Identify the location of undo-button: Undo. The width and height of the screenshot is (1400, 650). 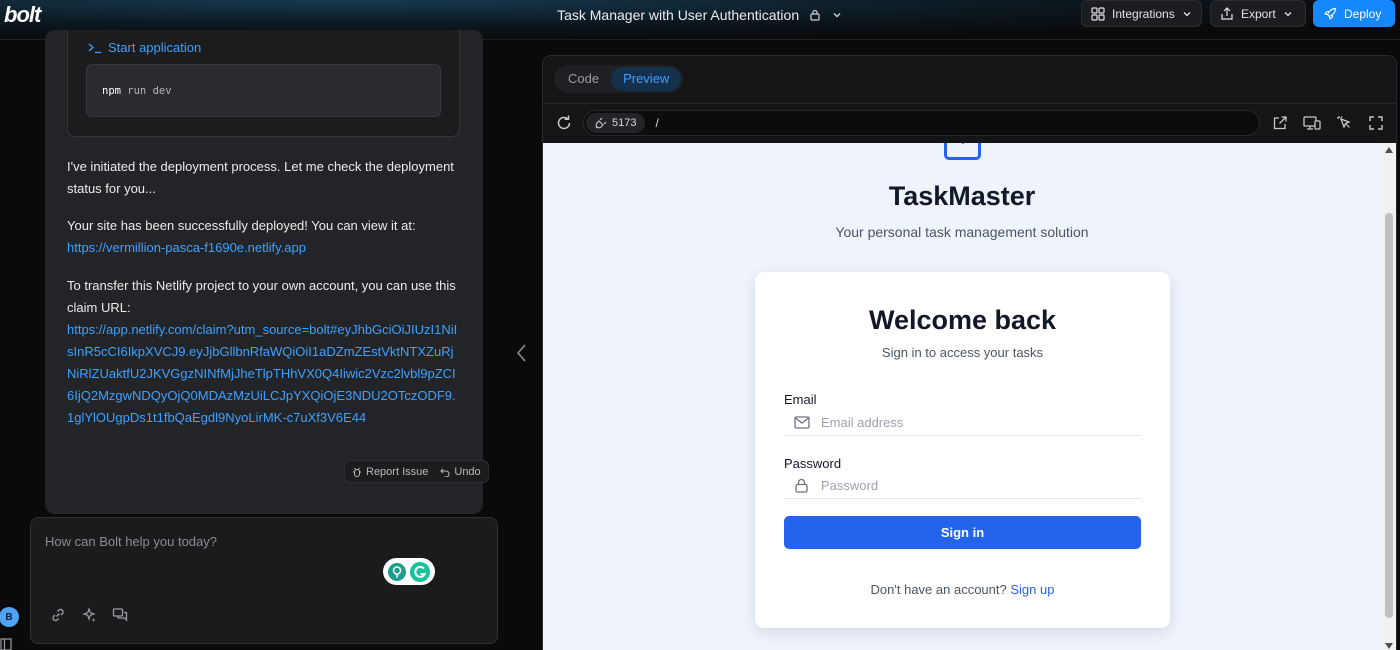
(460, 471).